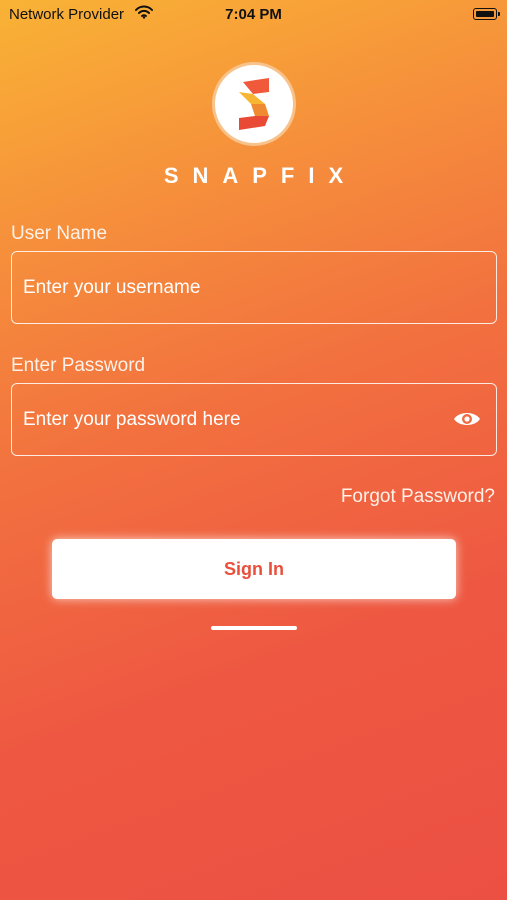  I want to click on battery-icon, so click(486, 14).